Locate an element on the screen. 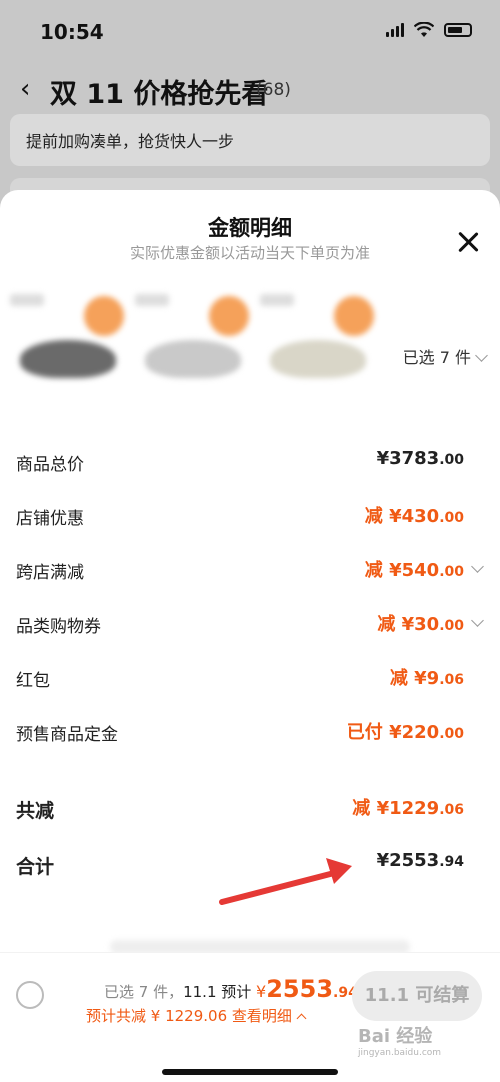  total-discount-label: 共减 is located at coordinates (35, 811).